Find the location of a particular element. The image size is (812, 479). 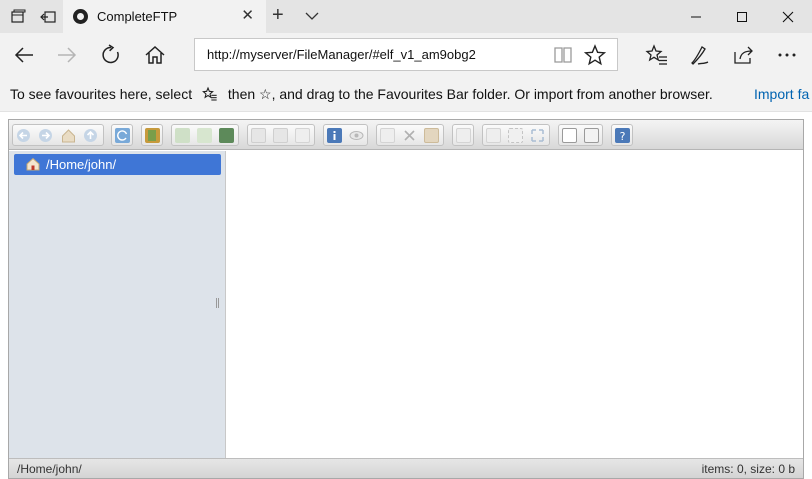

clipboard-button-group is located at coordinates (410, 135).